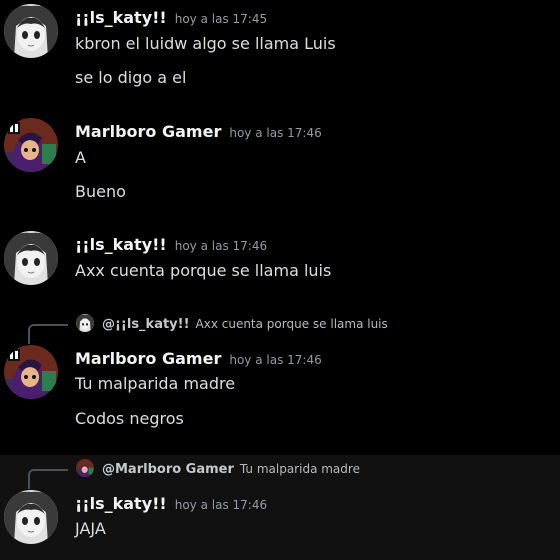  I want to click on message-text: kbron el luidw algo se llama Luis, so click(205, 43).